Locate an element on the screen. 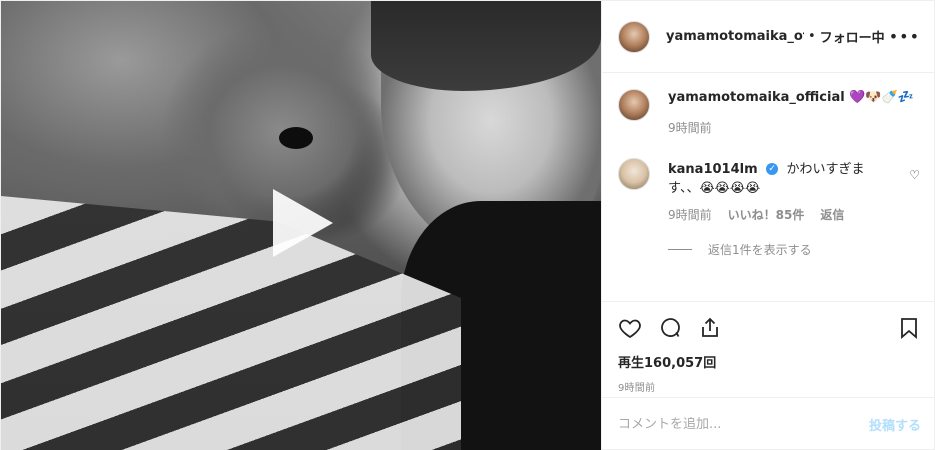 The height and width of the screenshot is (450, 935). post-actions: 再生160,057回 9時間前 is located at coordinates (768, 347).